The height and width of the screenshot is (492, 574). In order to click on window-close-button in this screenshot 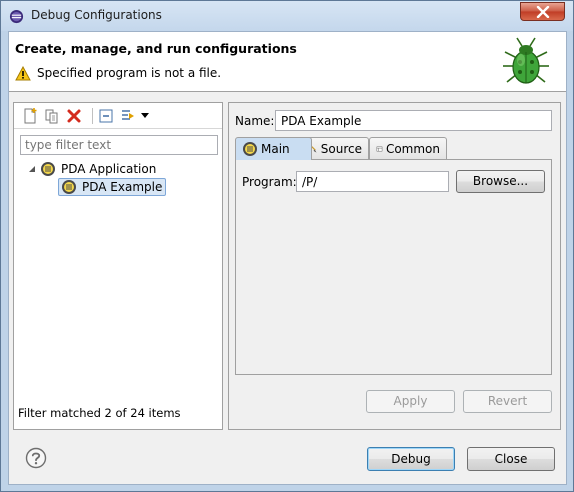, I will do `click(542, 11)`.